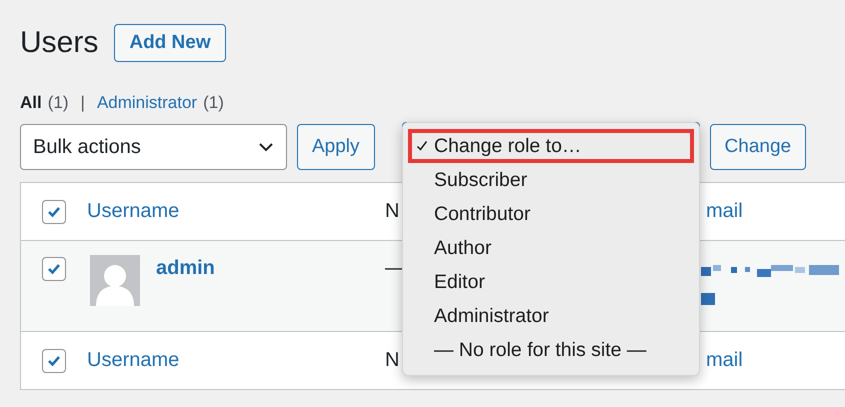 The width and height of the screenshot is (845, 407). I want to click on role-option: Contributor, so click(551, 214).